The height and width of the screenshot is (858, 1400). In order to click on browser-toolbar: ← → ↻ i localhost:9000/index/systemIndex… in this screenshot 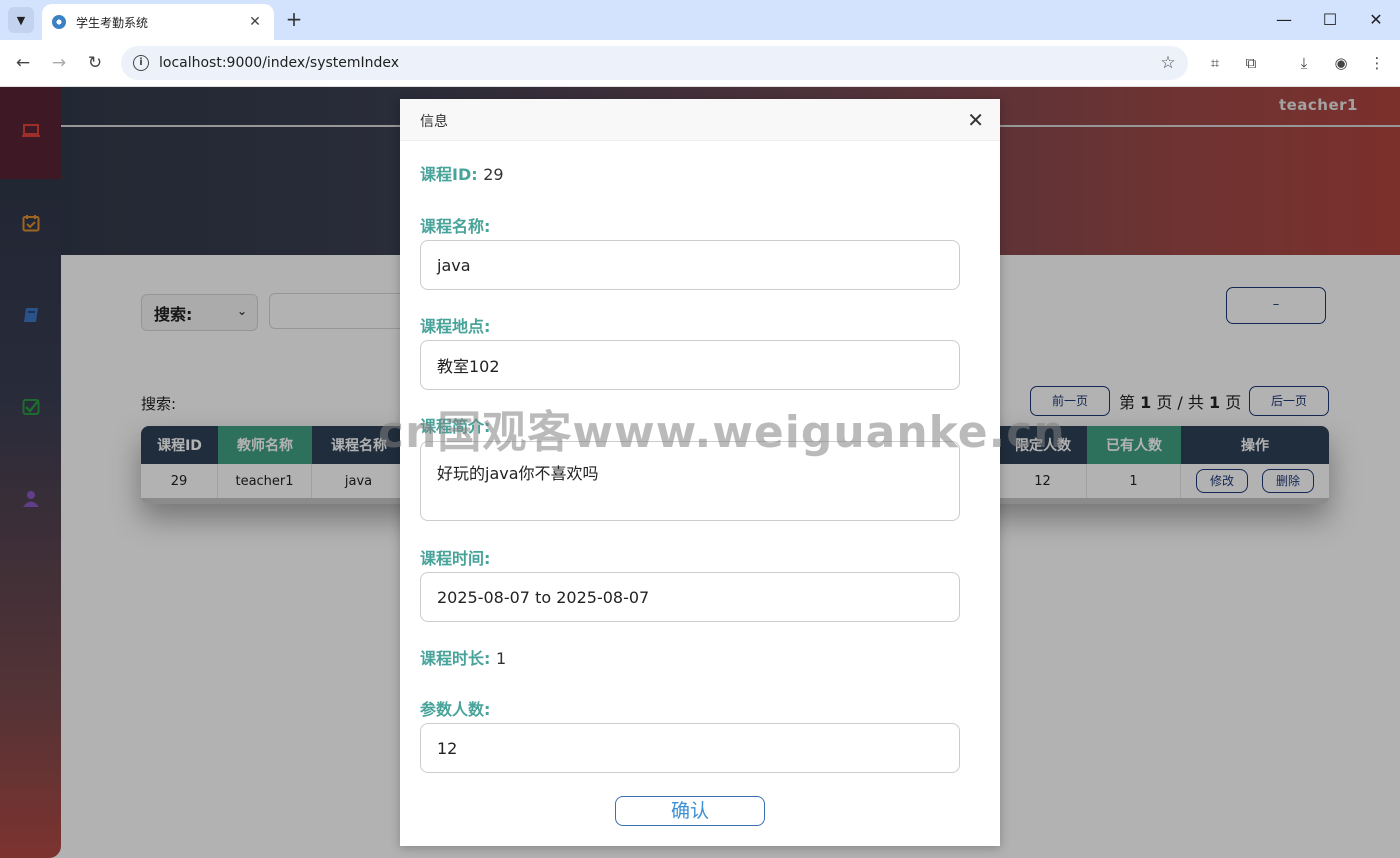, I will do `click(700, 63)`.